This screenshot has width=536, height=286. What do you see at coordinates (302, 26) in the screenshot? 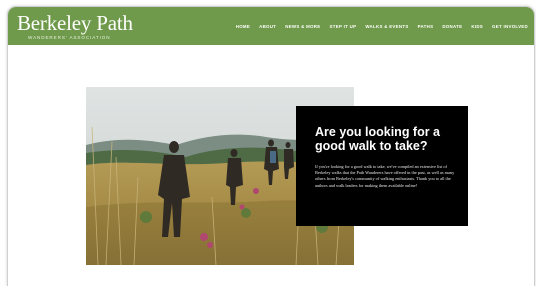
I see `nav-news-and-more: NEWS & MORE` at bounding box center [302, 26].